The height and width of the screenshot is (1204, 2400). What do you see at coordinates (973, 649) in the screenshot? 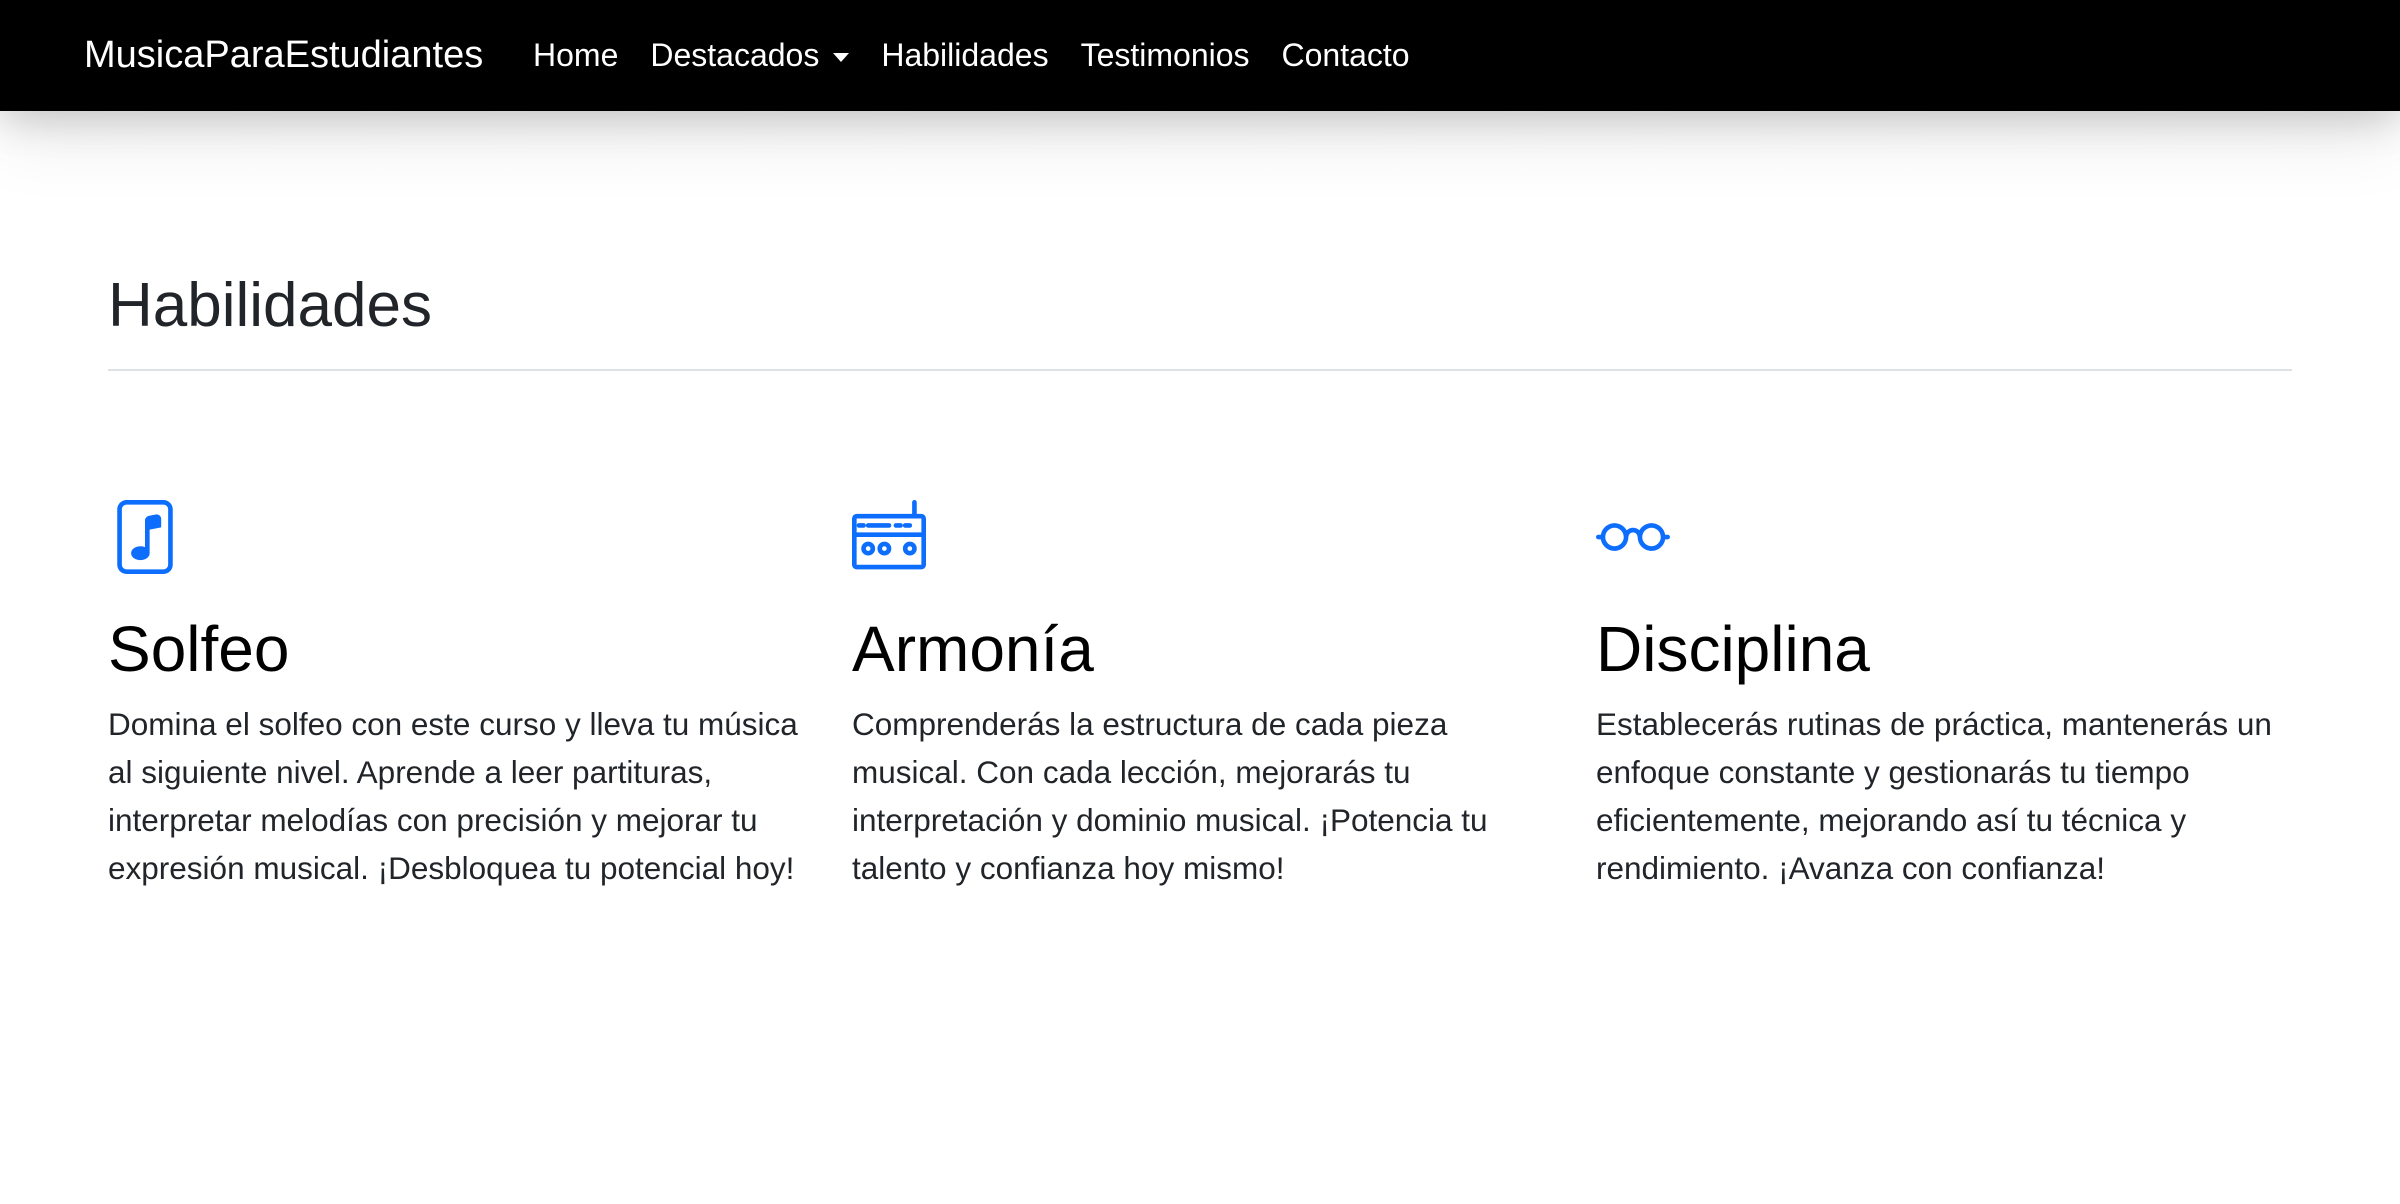
I see `feature-title: Armonía` at bounding box center [973, 649].